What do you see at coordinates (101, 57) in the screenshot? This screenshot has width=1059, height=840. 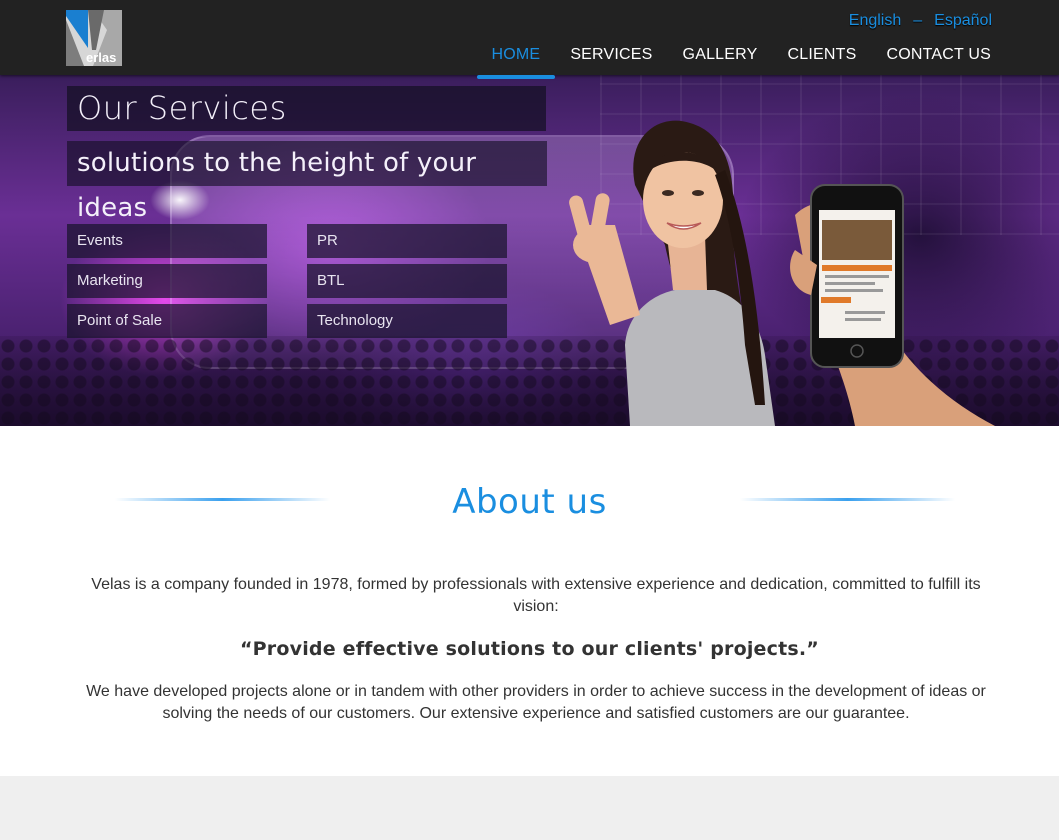 I see `logo-wordmark: erlas` at bounding box center [101, 57].